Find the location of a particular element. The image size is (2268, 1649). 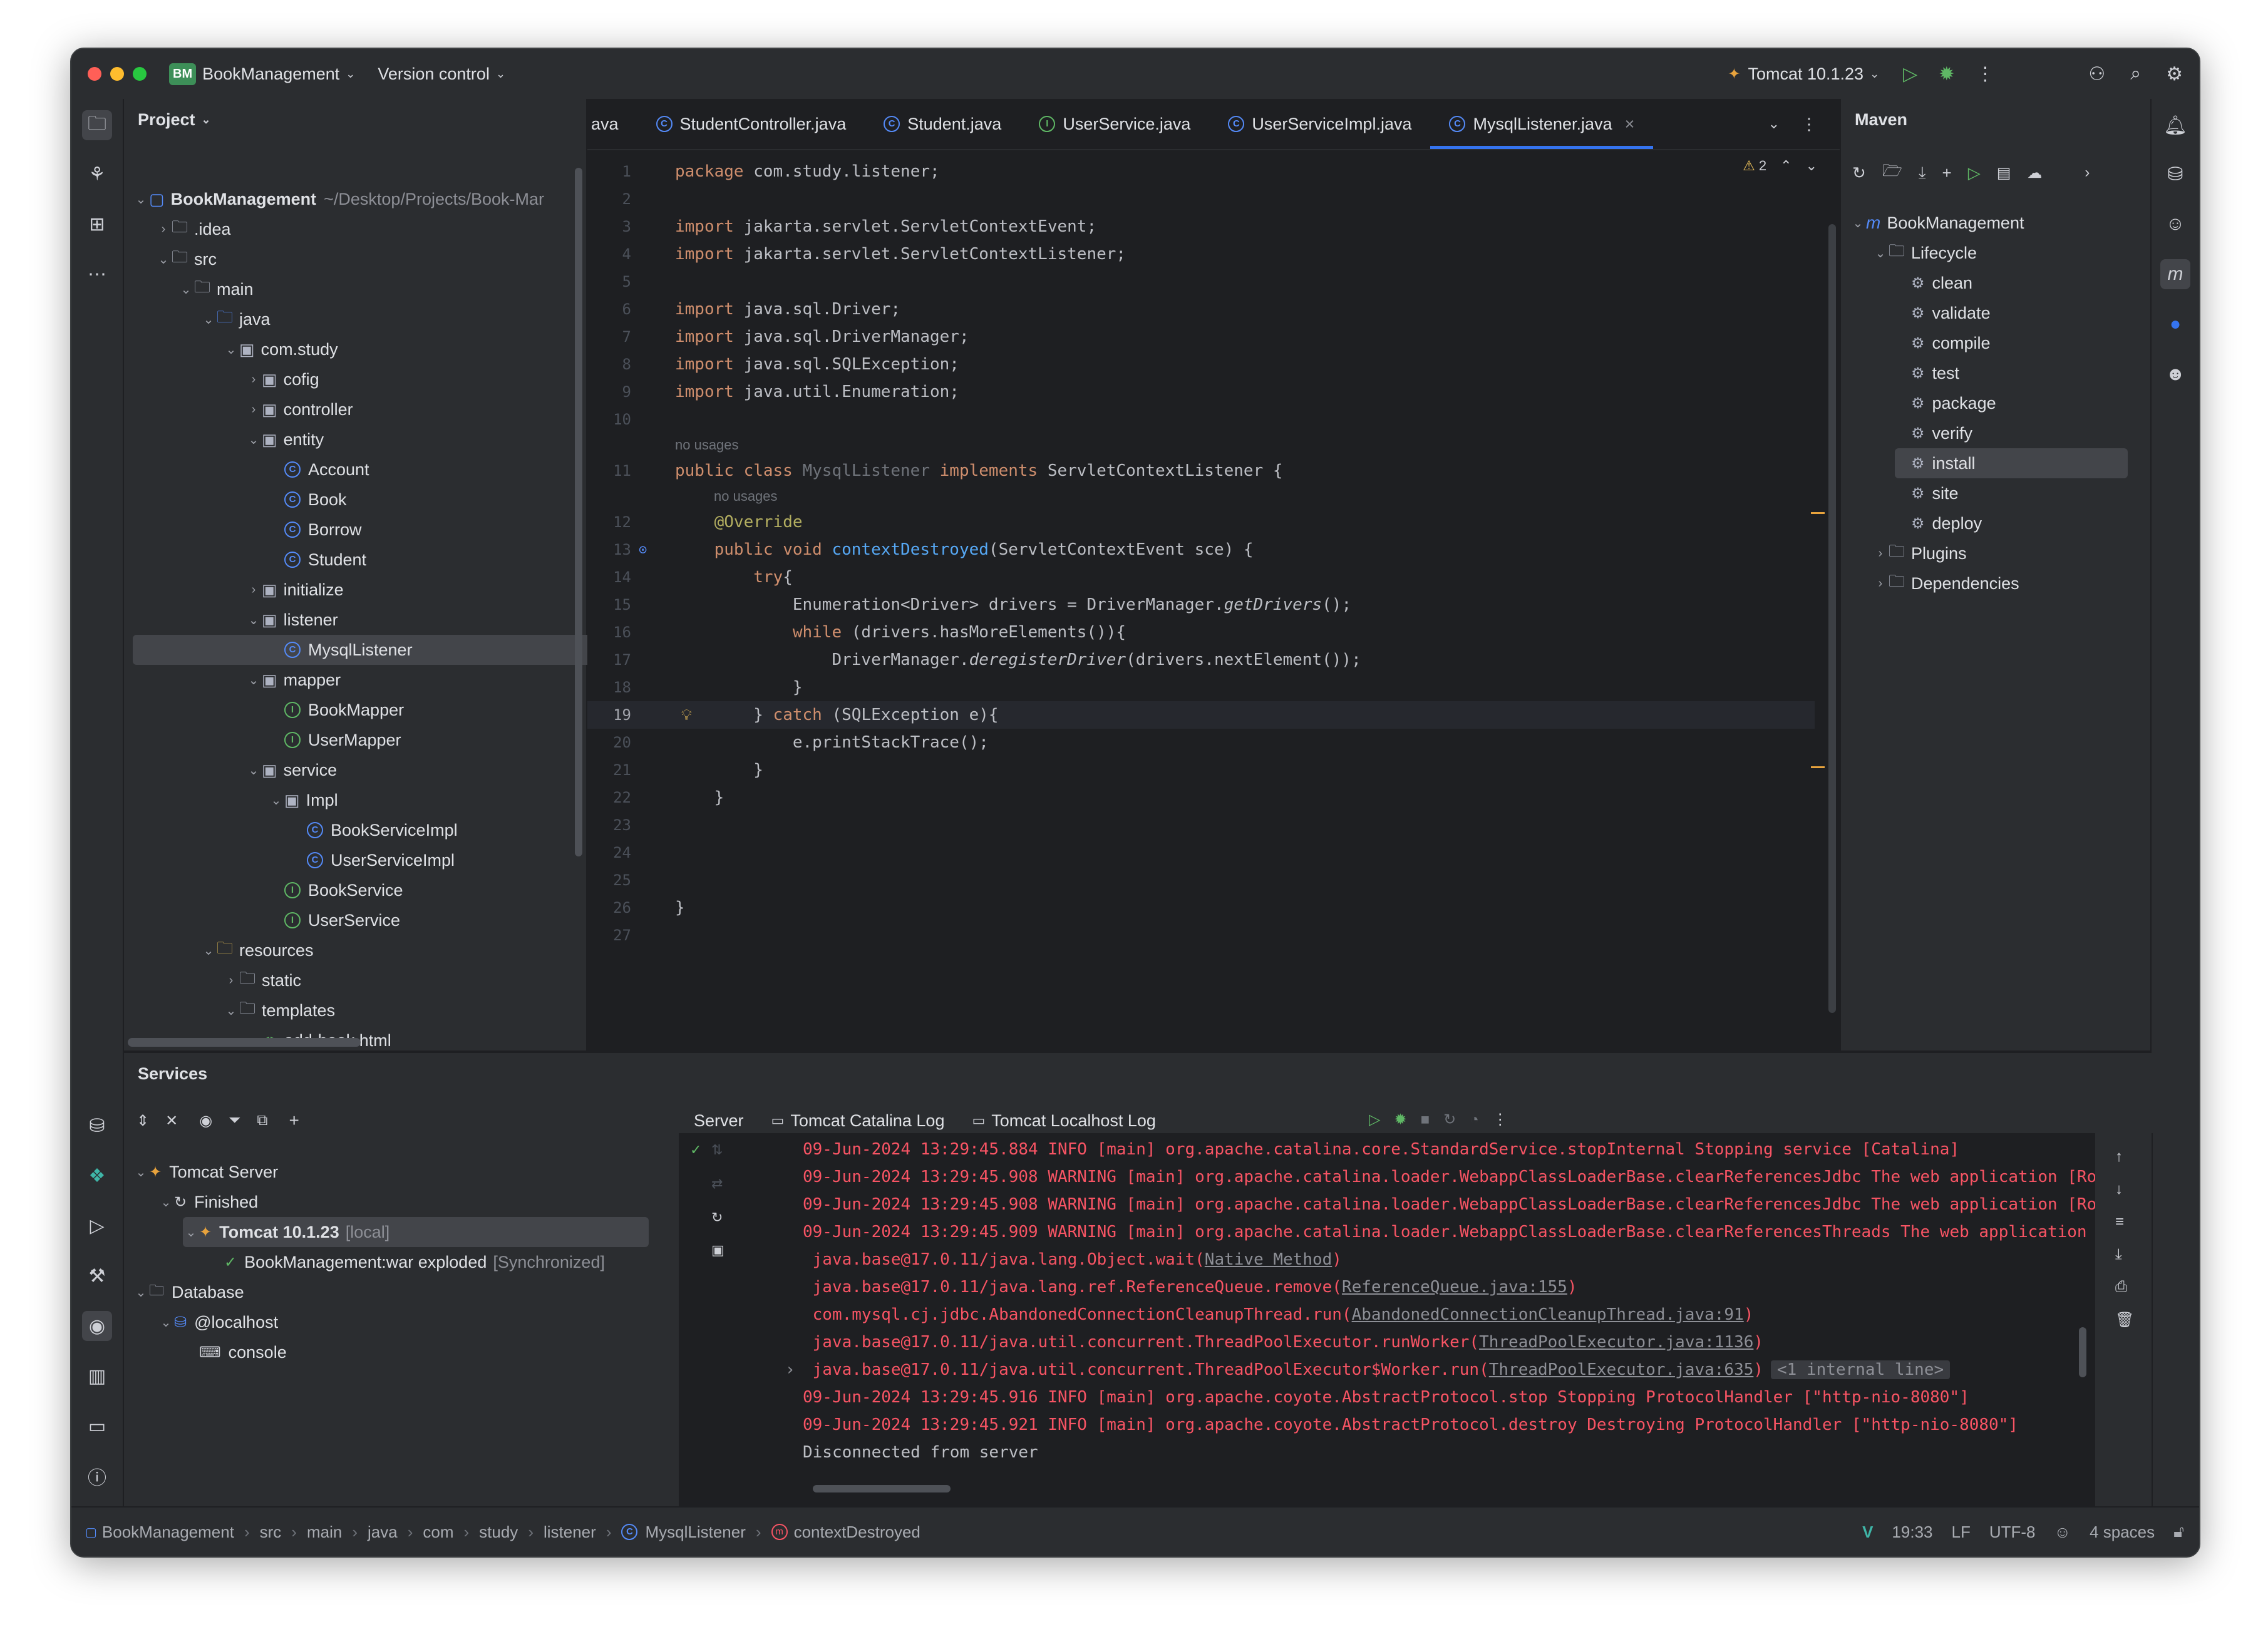

run-server-icon: ▷ is located at coordinates (1374, 1120).